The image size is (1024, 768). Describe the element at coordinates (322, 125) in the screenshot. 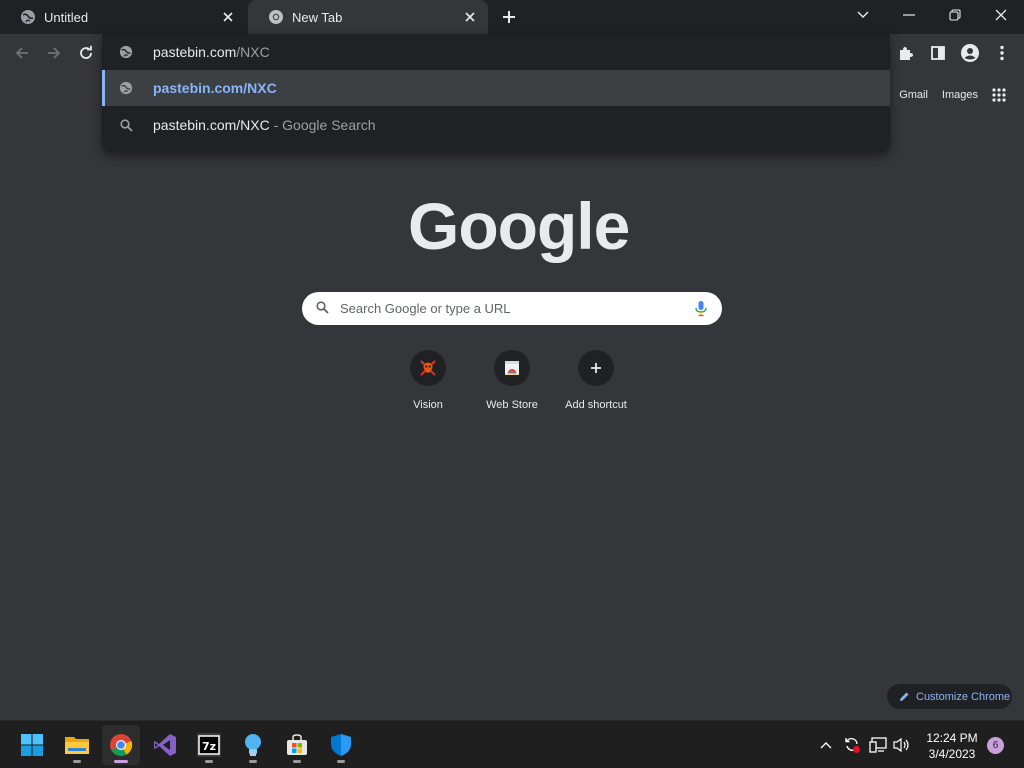

I see `suggestion-suffix: - Google Search` at that location.